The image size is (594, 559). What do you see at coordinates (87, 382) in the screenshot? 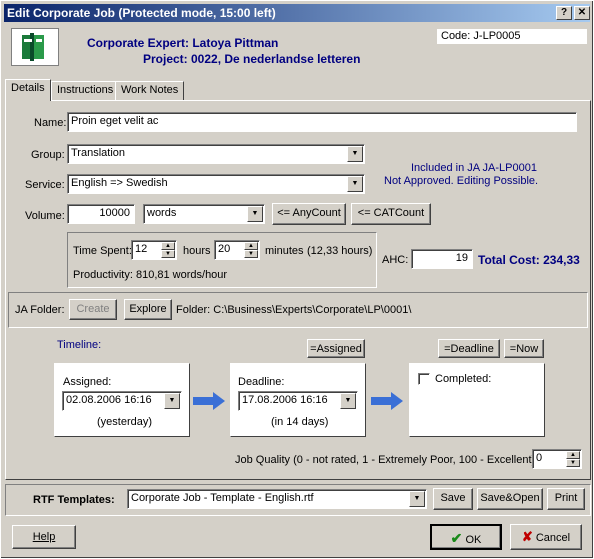
I see `assigned-label: Assigned:` at bounding box center [87, 382].